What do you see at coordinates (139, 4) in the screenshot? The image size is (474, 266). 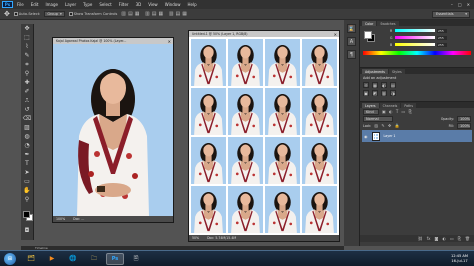 I see `menu-3d: 3D` at bounding box center [139, 4].